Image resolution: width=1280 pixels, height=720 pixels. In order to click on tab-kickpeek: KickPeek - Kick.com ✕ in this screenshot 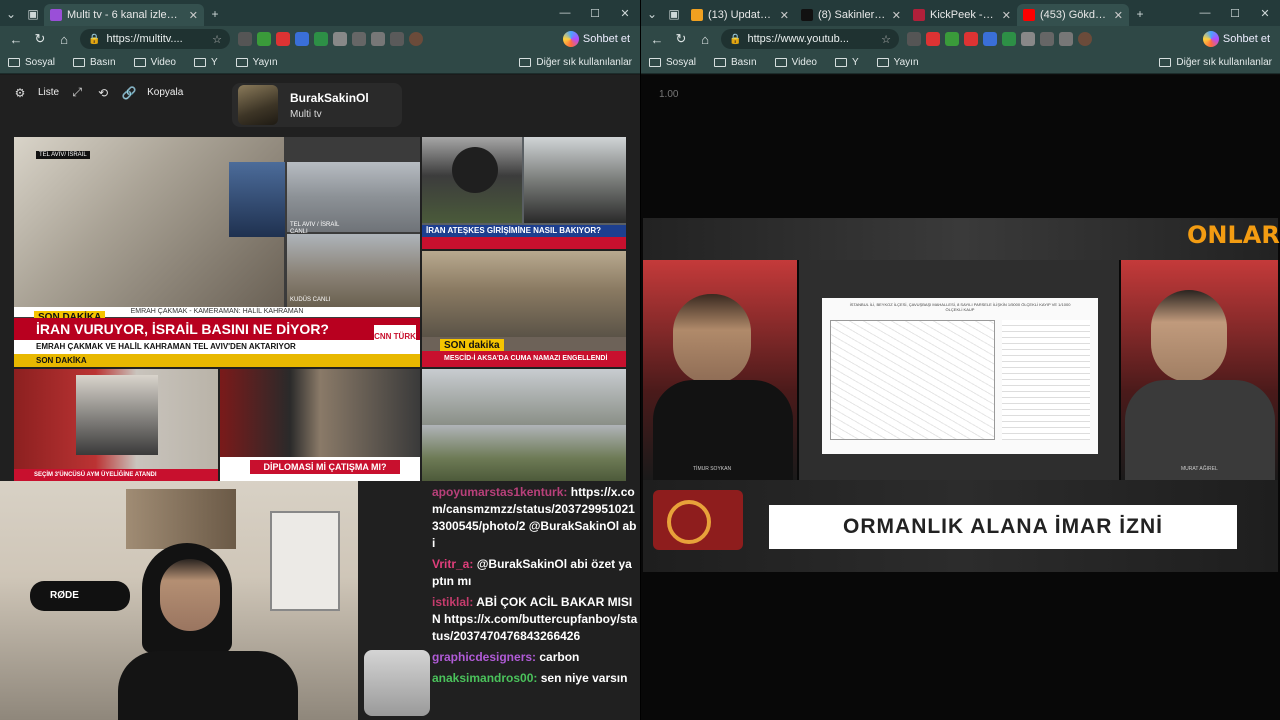, I will do `click(962, 15)`.